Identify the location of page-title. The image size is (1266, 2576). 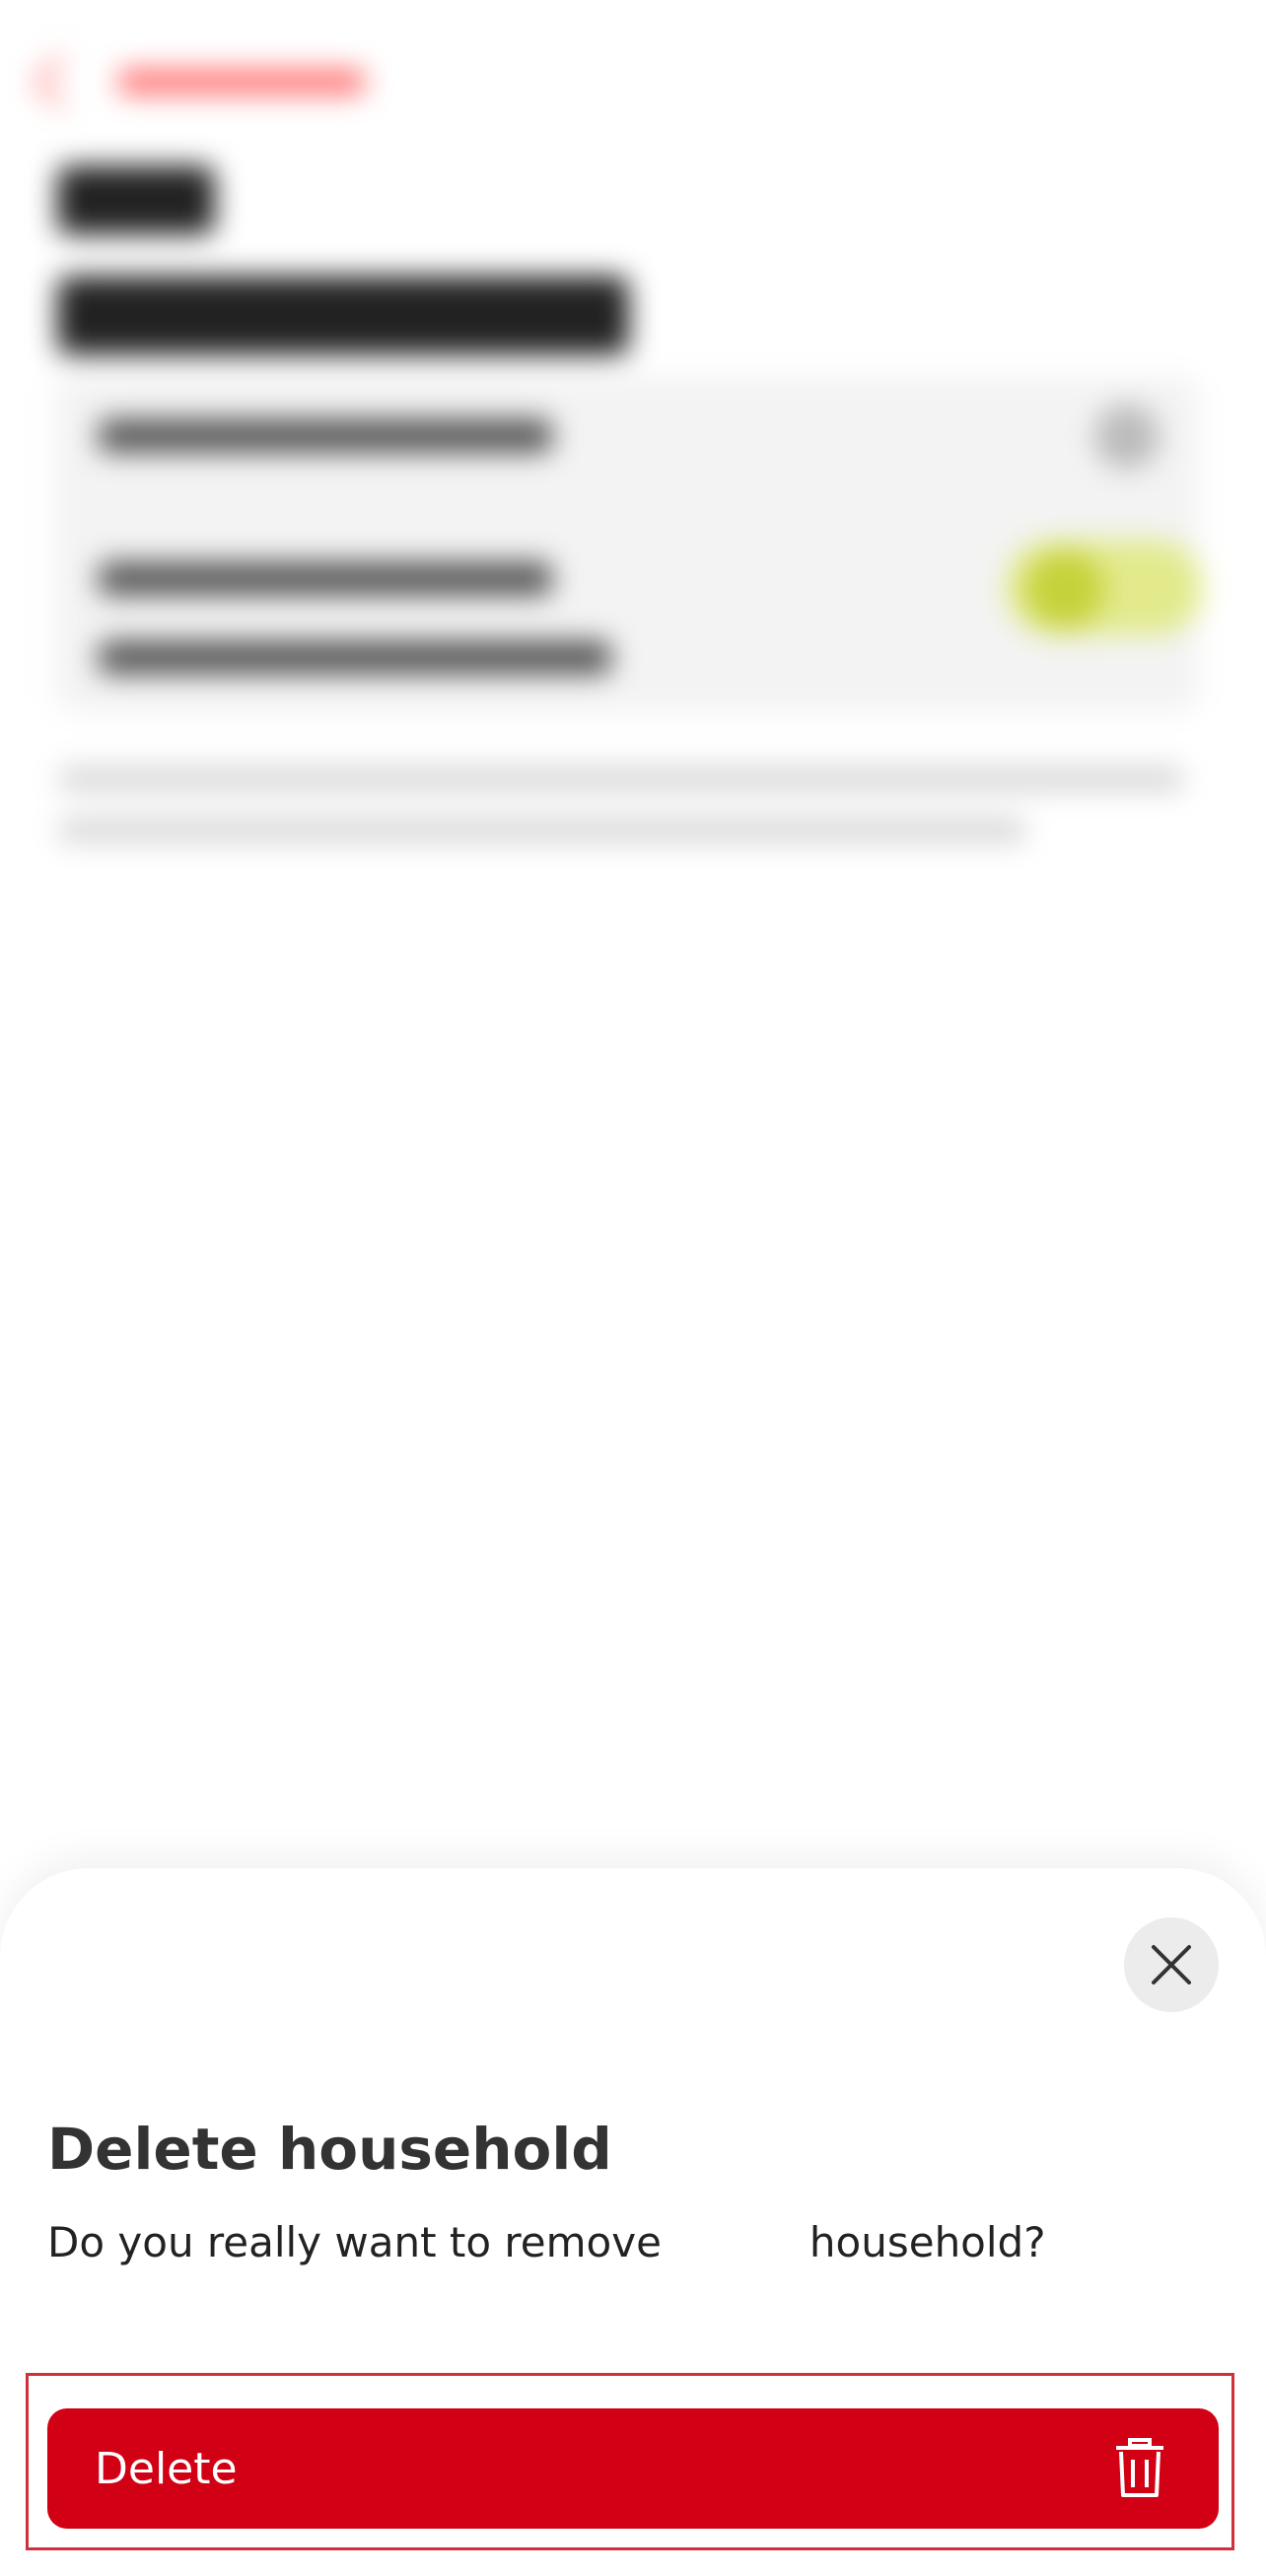
(136, 201).